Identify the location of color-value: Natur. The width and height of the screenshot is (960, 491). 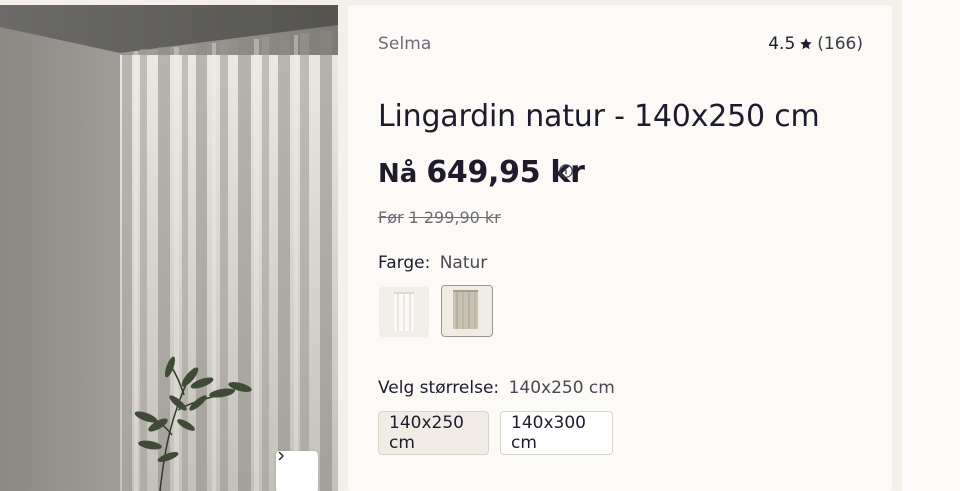
(463, 263).